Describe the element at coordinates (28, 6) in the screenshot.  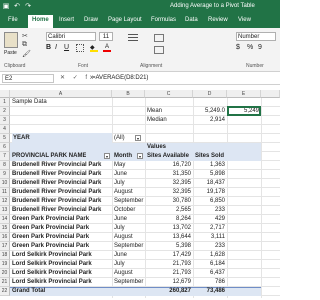
I see `redo-icon: ↷` at that location.